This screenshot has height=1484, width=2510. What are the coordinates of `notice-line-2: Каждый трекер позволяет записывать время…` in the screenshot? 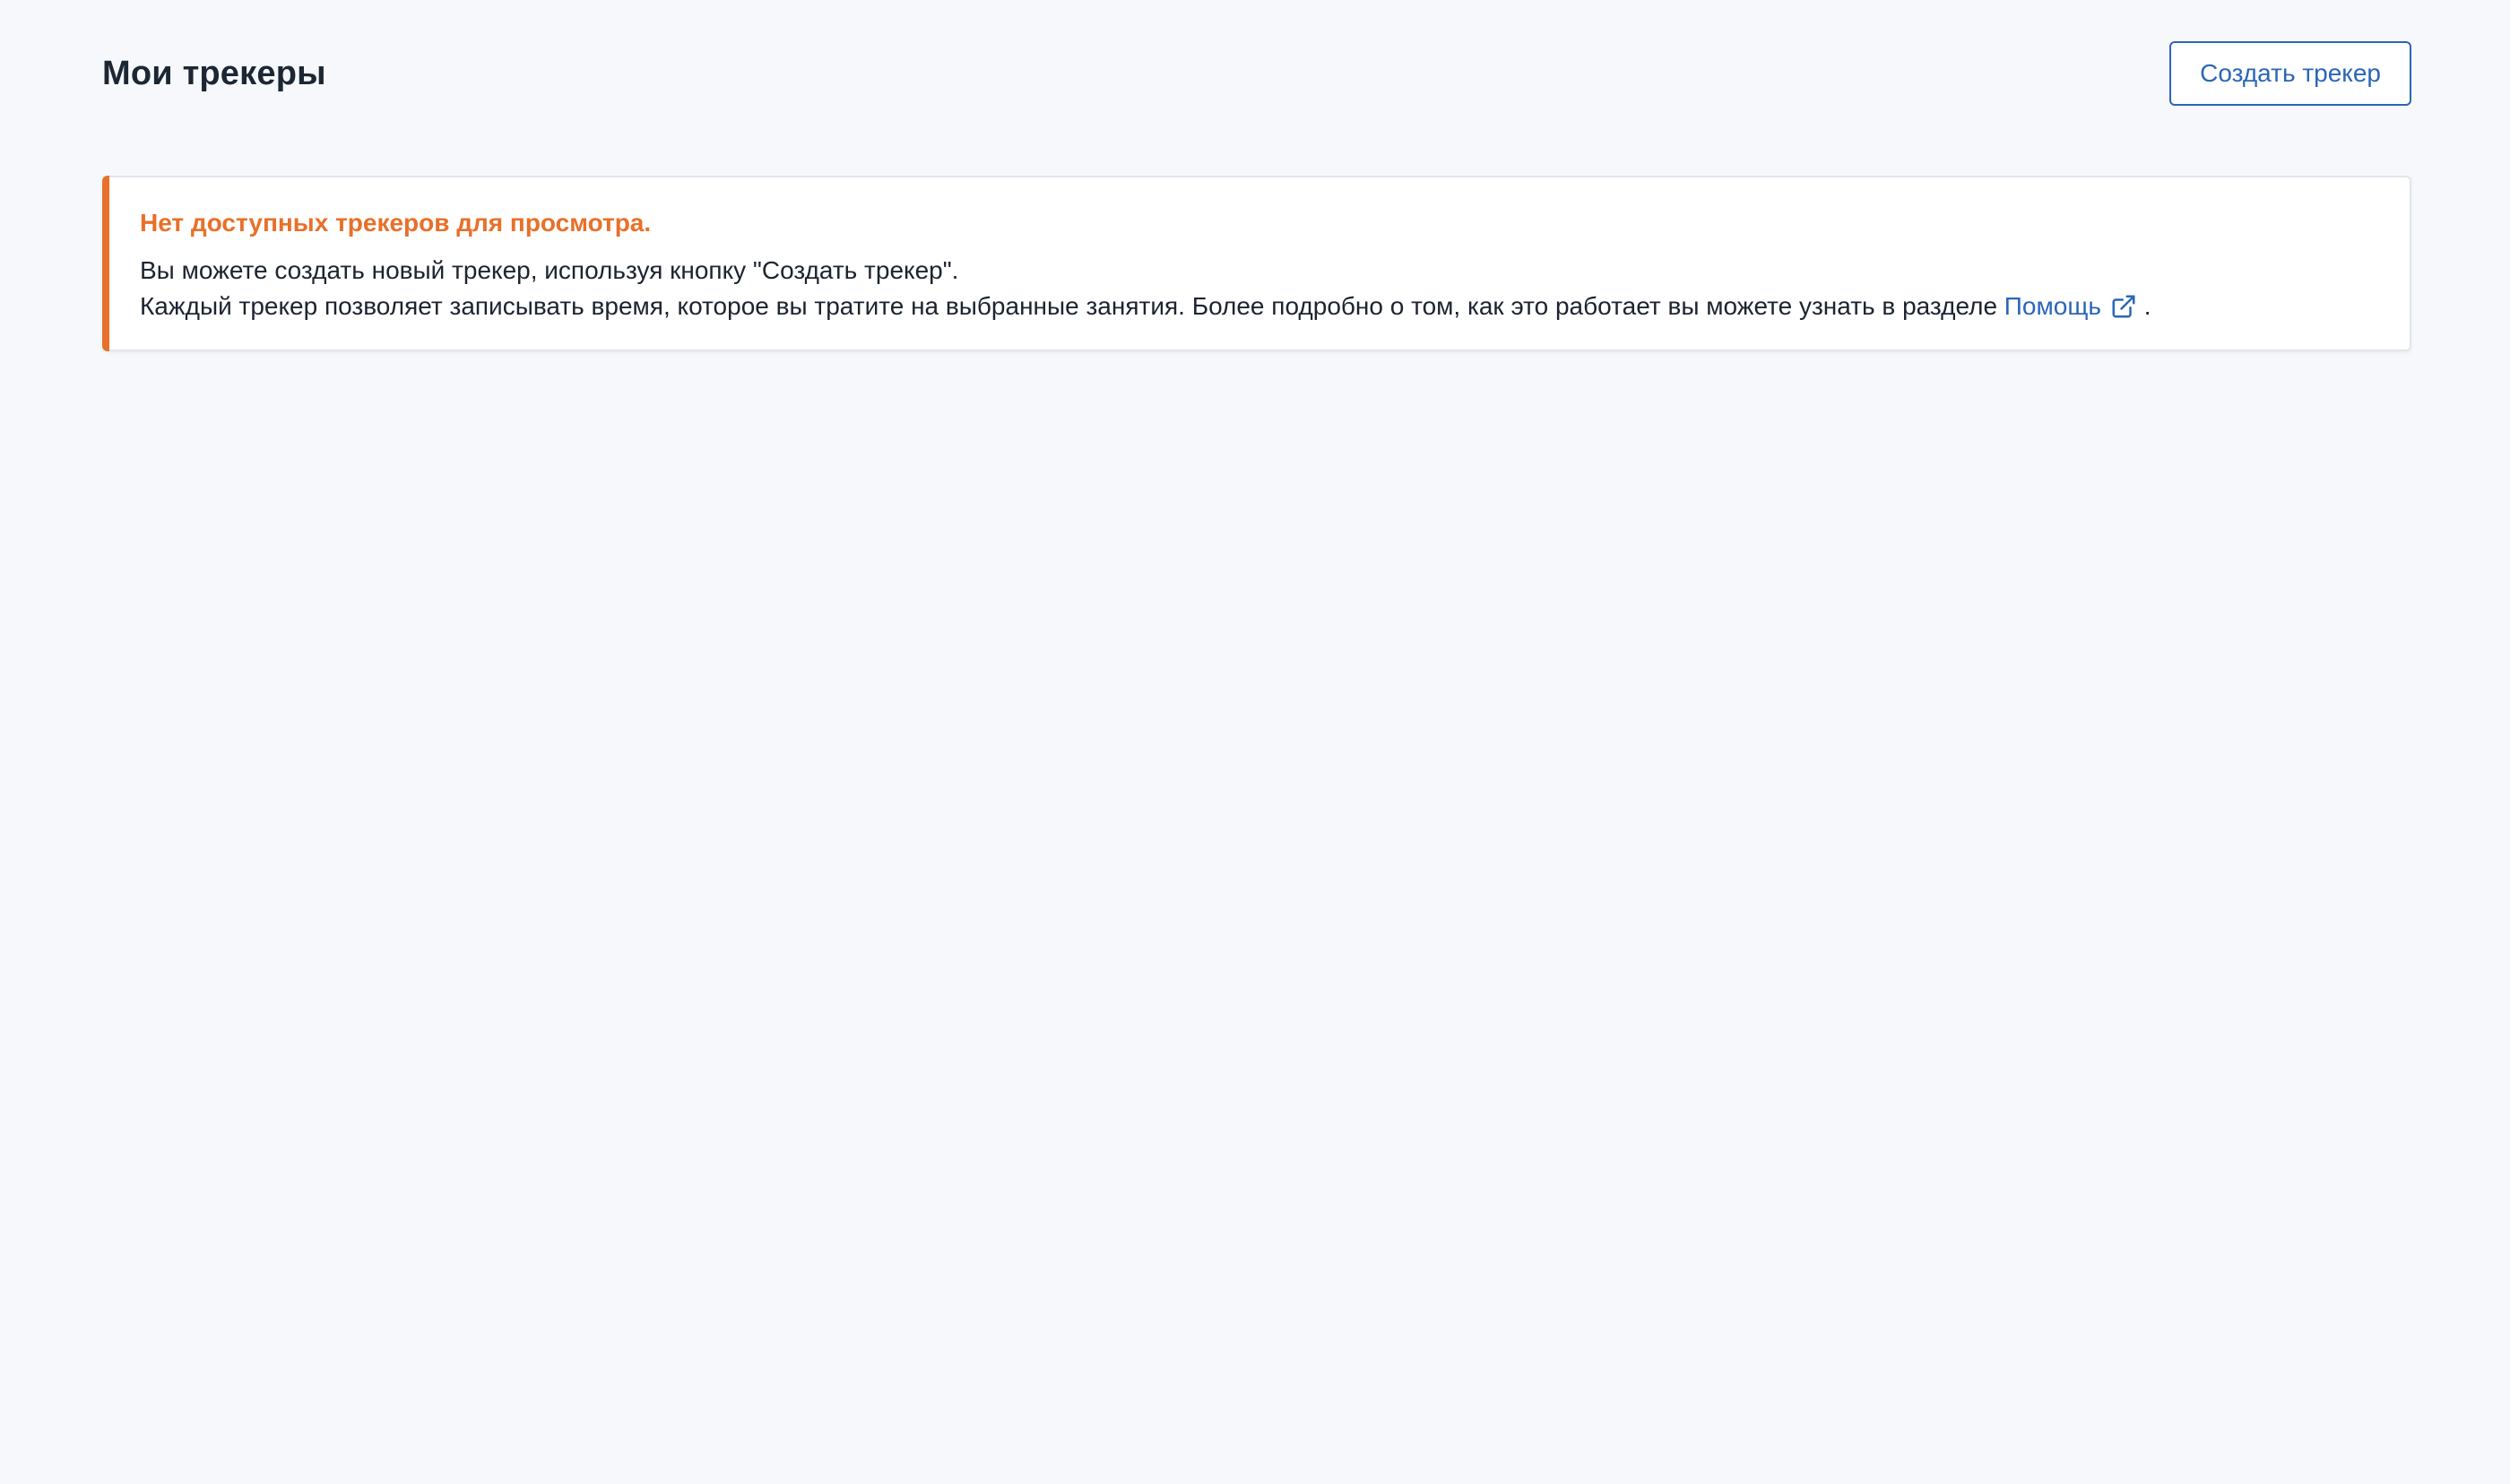 It's located at (1257, 306).